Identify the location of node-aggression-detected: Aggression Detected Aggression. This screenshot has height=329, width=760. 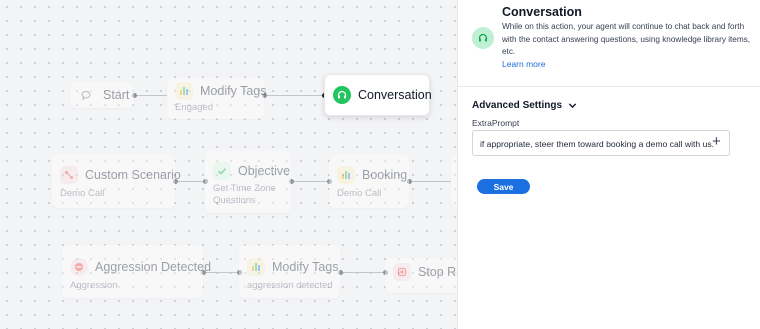
(136, 271).